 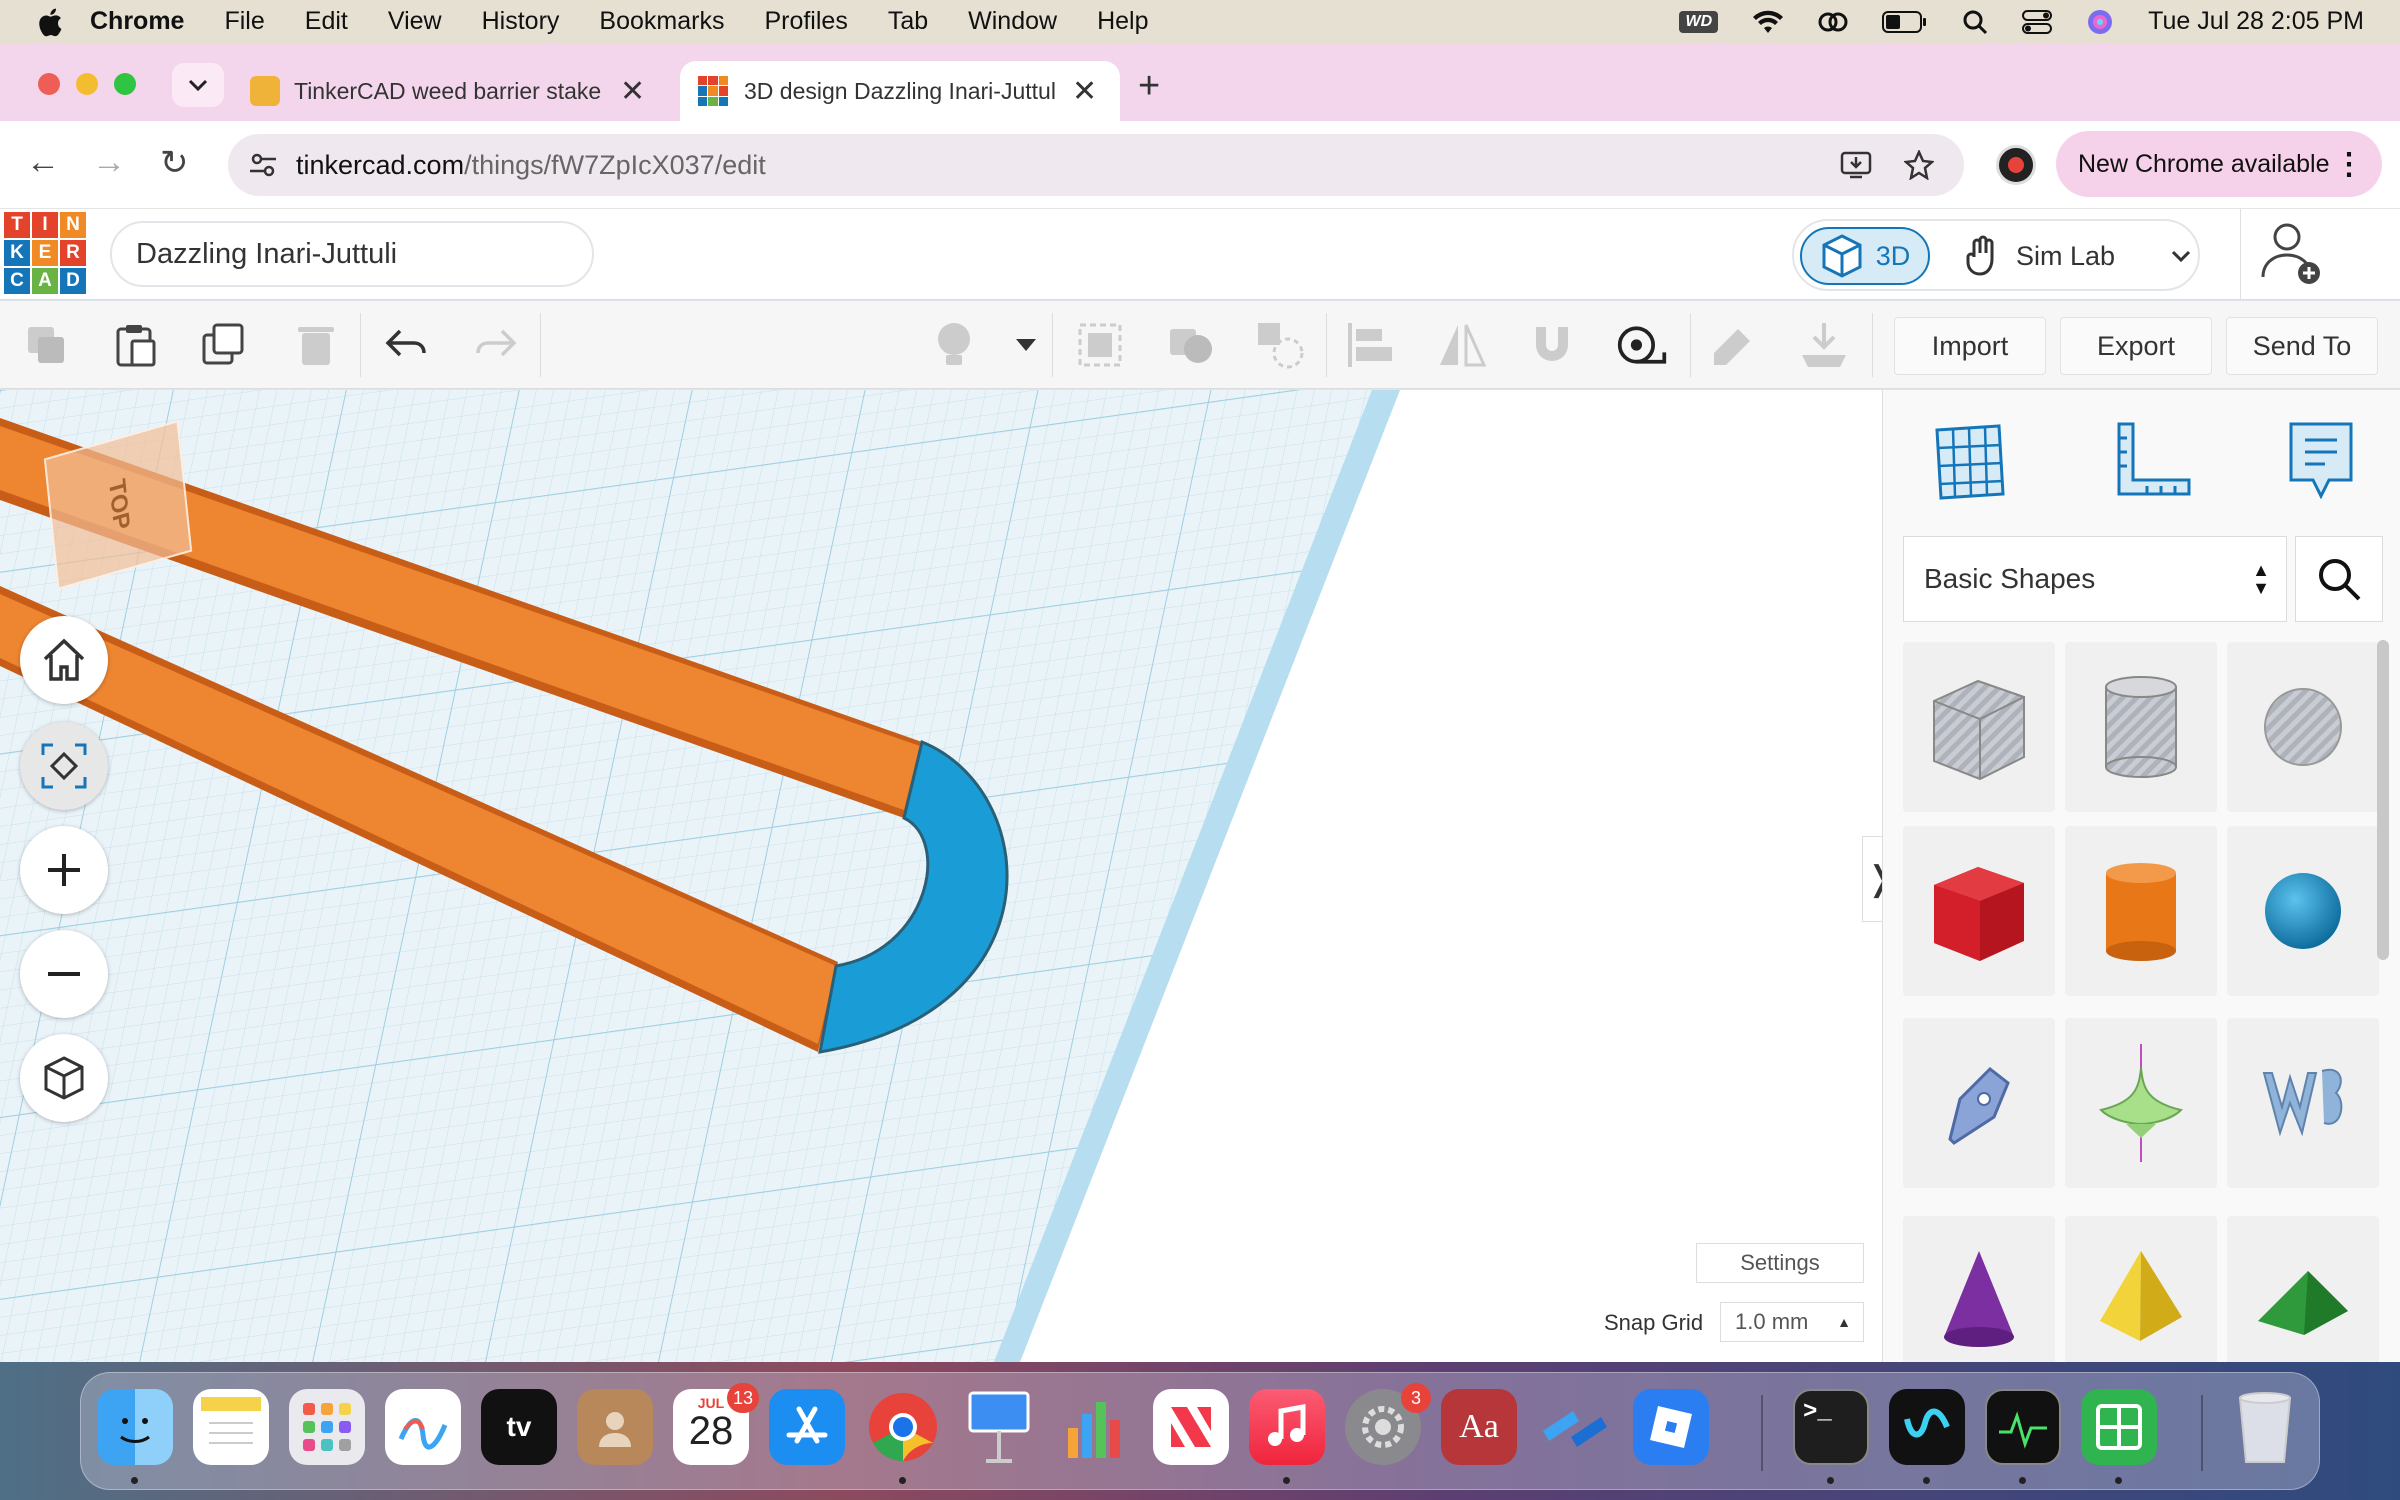 What do you see at coordinates (326, 21) in the screenshot?
I see `menu-edit: Edit` at bounding box center [326, 21].